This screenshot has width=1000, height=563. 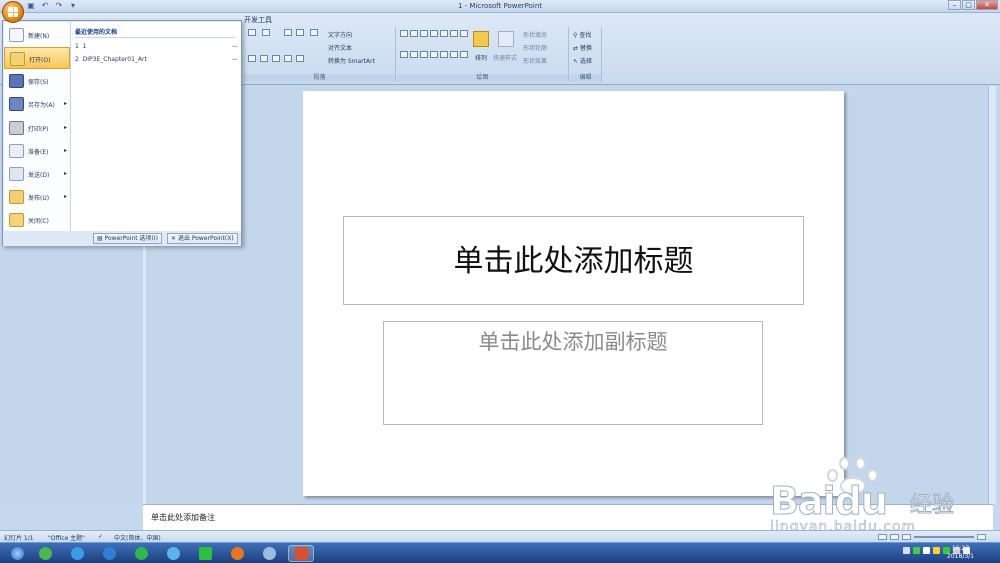 What do you see at coordinates (954, 5) in the screenshot?
I see `minimize-button: –` at bounding box center [954, 5].